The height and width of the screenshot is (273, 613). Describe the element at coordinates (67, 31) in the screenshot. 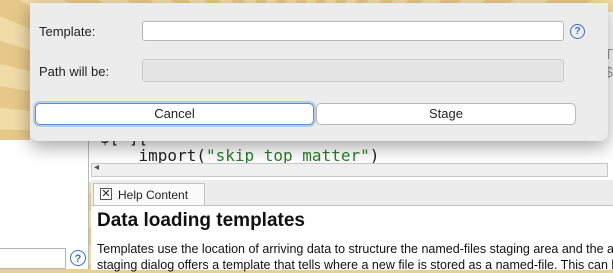

I see `template-label: Template:` at that location.